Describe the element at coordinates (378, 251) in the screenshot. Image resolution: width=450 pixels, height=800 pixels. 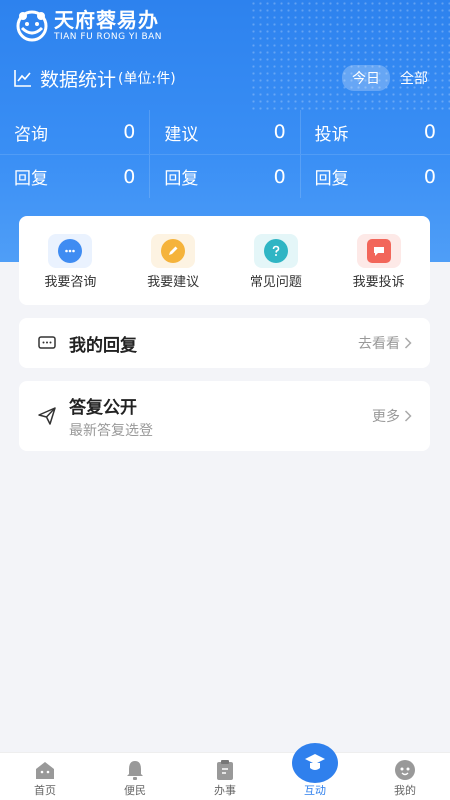
I see `complaint-icon` at that location.